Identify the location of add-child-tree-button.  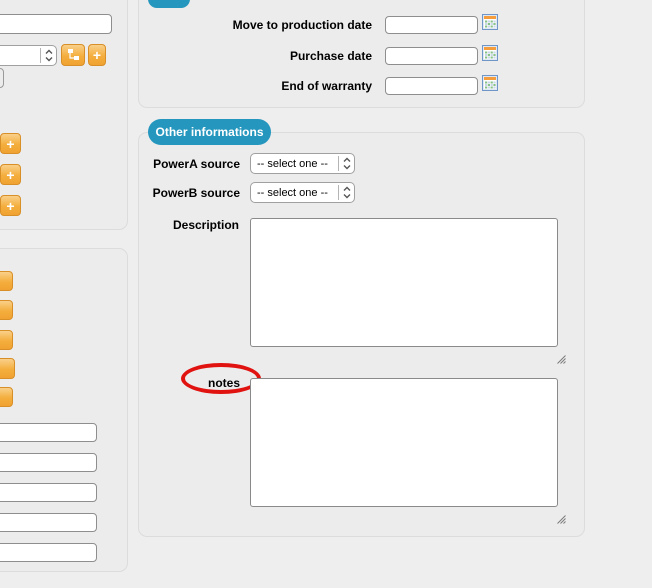
(73, 55).